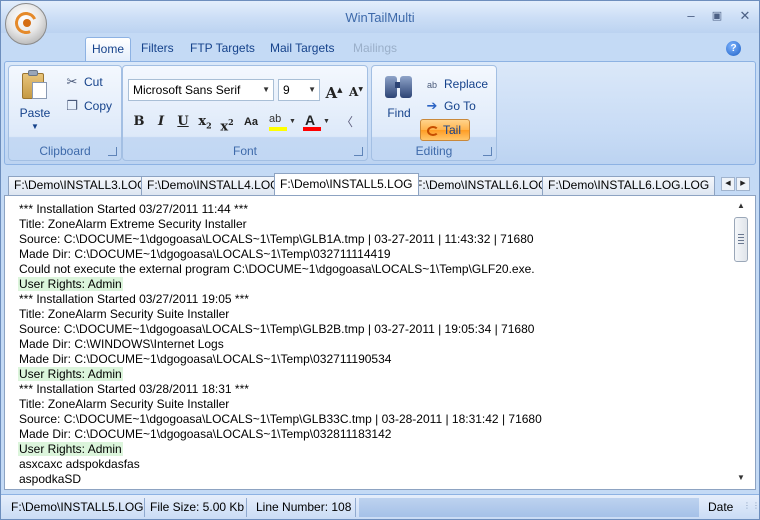 This screenshot has width=760, height=520. Describe the element at coordinates (72, 81) in the screenshot. I see `scissors-icon: ✂` at that location.